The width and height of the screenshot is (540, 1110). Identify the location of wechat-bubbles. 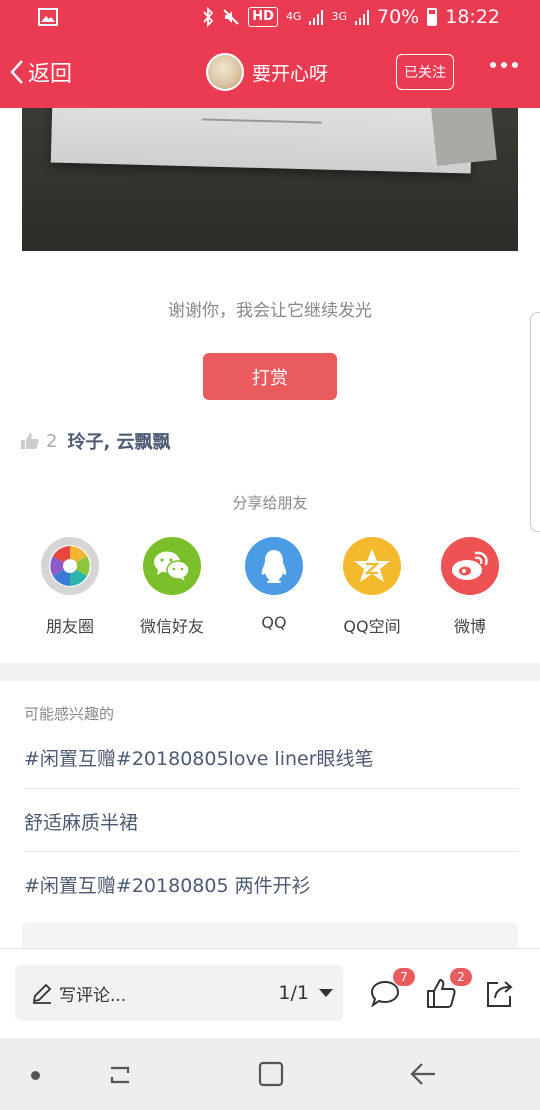
(172, 566).